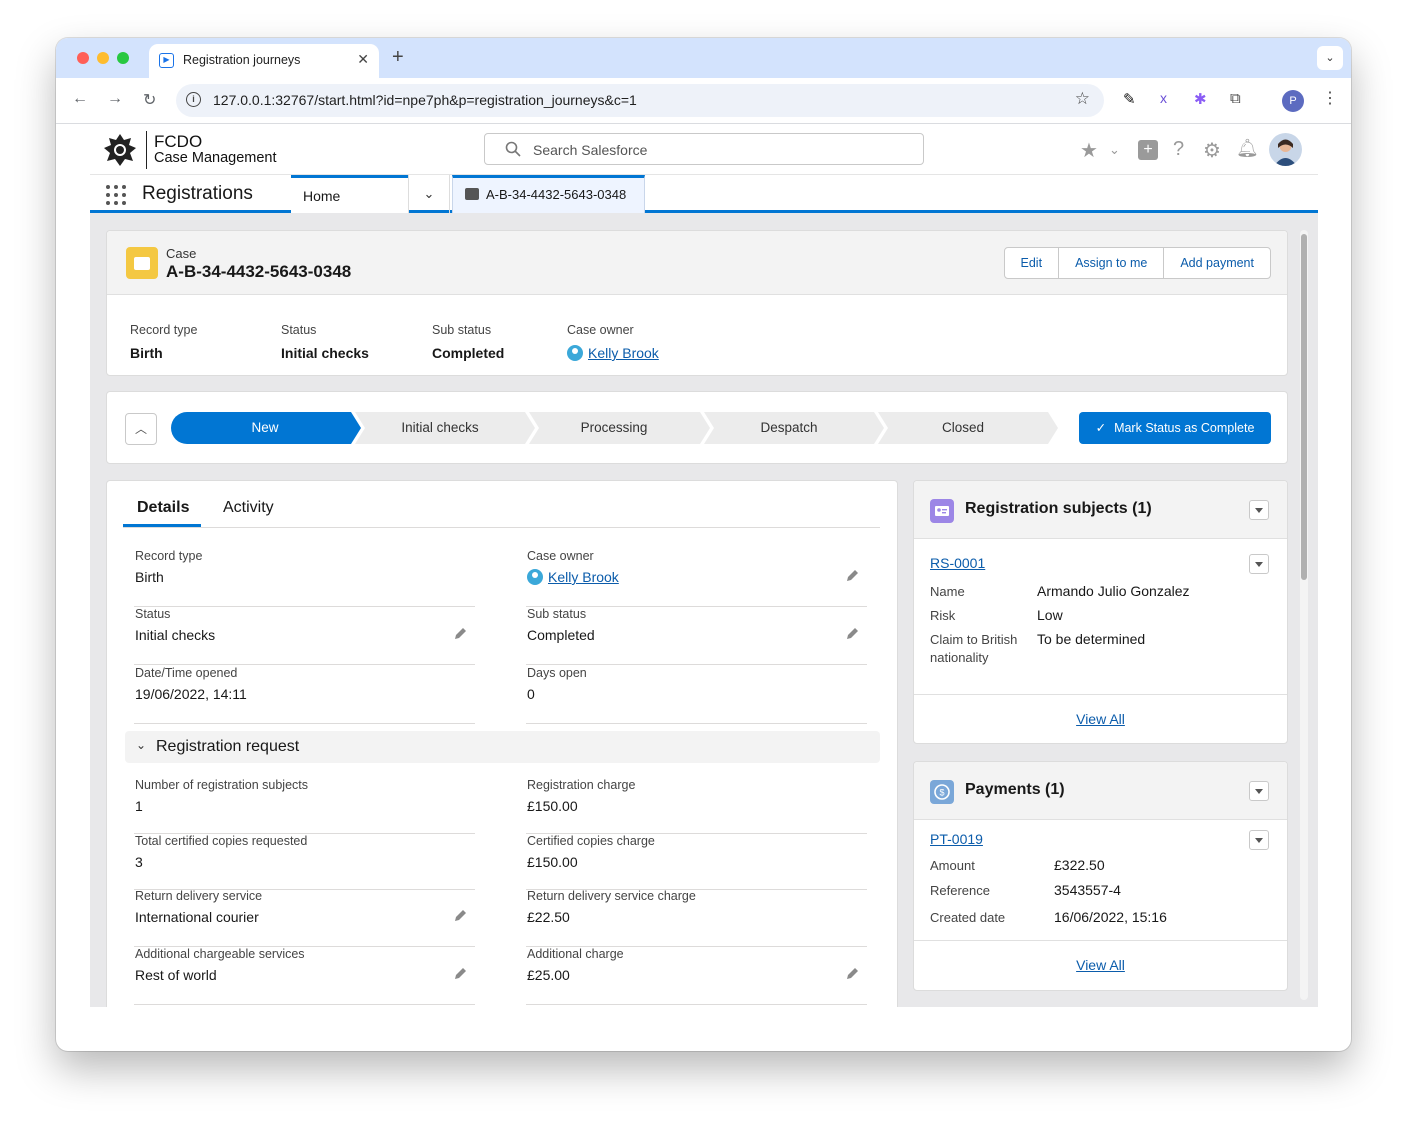  What do you see at coordinates (1031, 263) in the screenshot?
I see `edit-button: Edit` at bounding box center [1031, 263].